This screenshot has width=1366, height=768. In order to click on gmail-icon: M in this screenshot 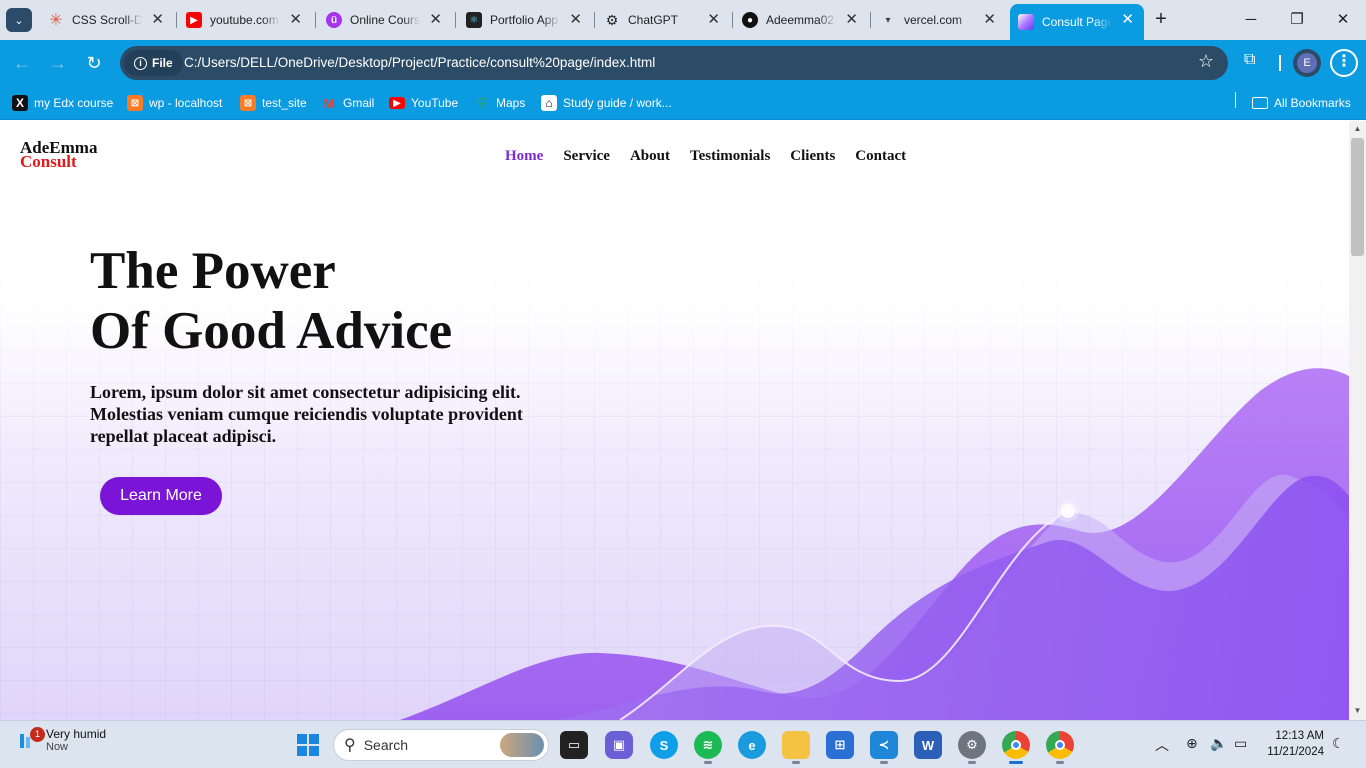, I will do `click(329, 103)`.